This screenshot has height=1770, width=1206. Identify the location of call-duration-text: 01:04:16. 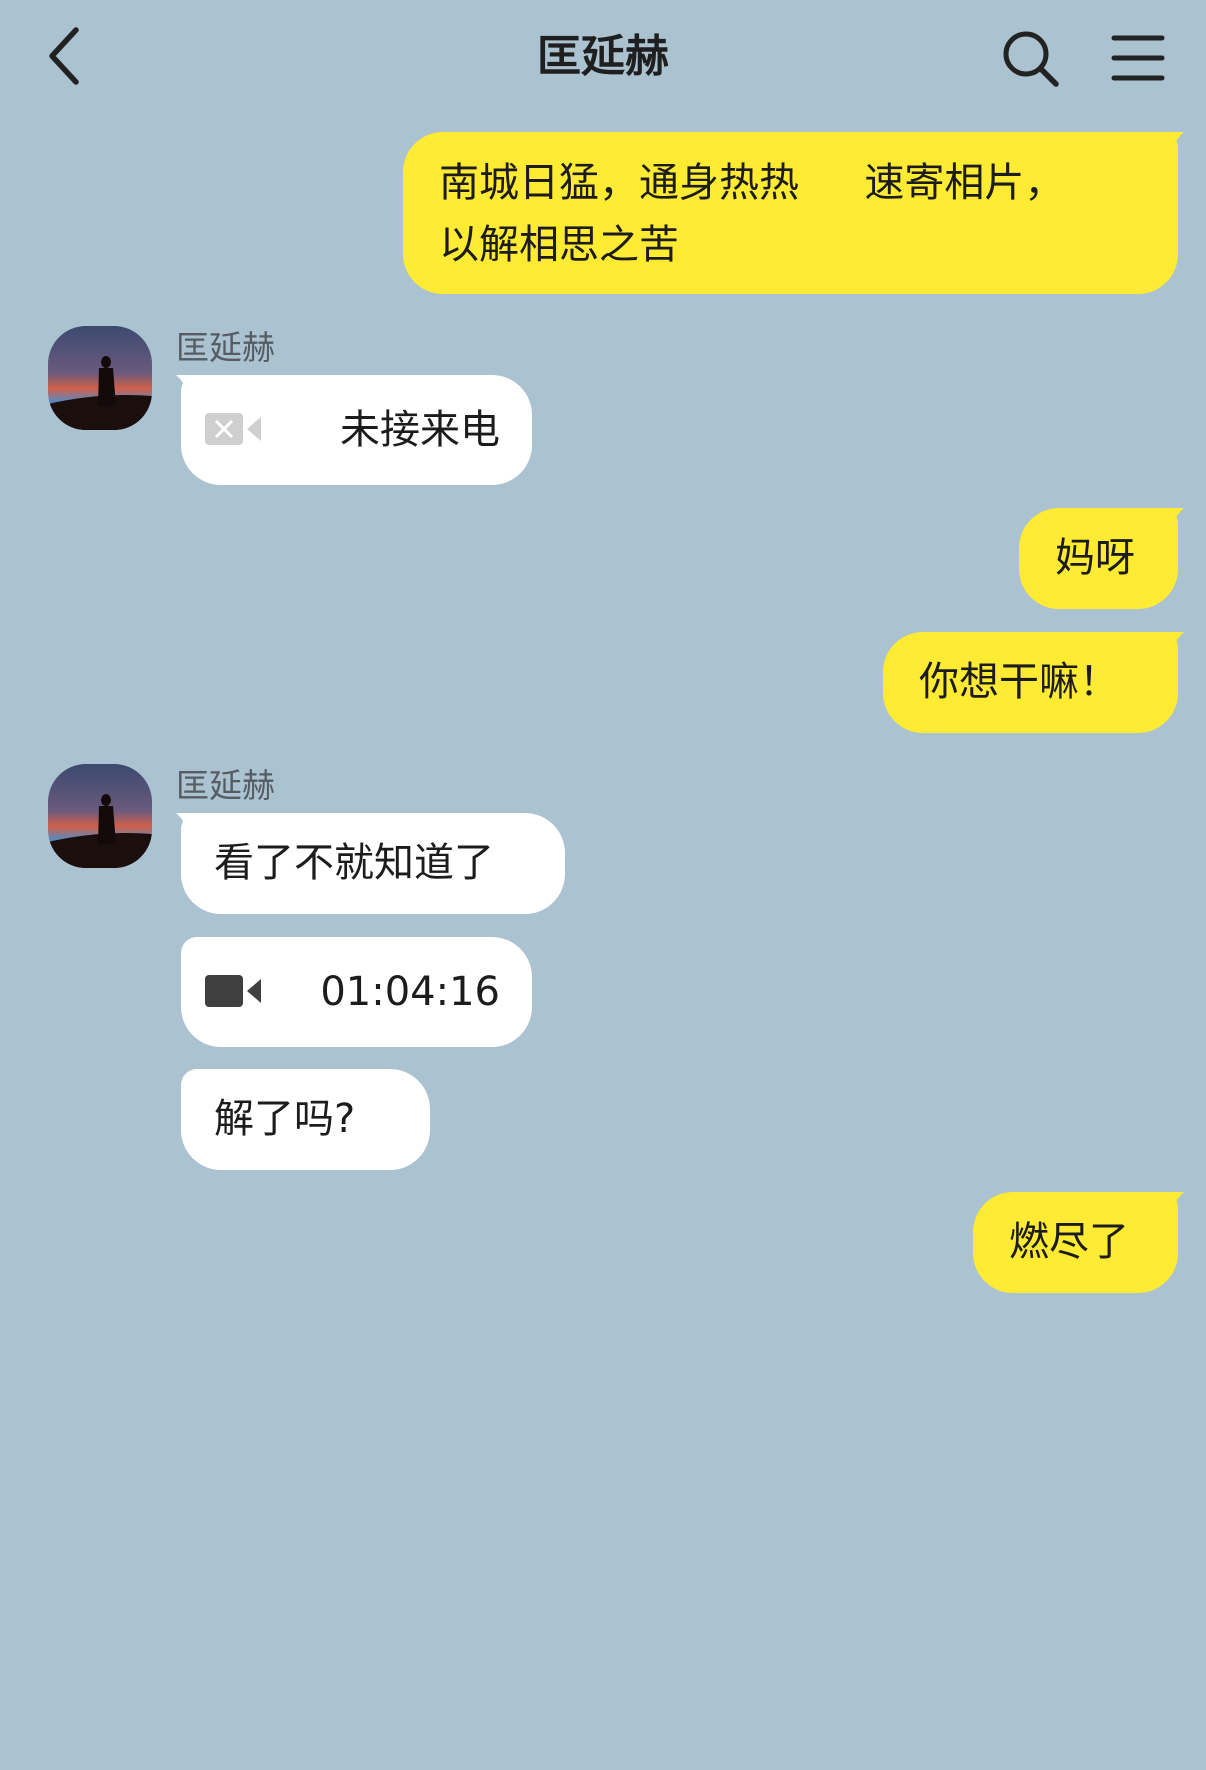
(410, 992).